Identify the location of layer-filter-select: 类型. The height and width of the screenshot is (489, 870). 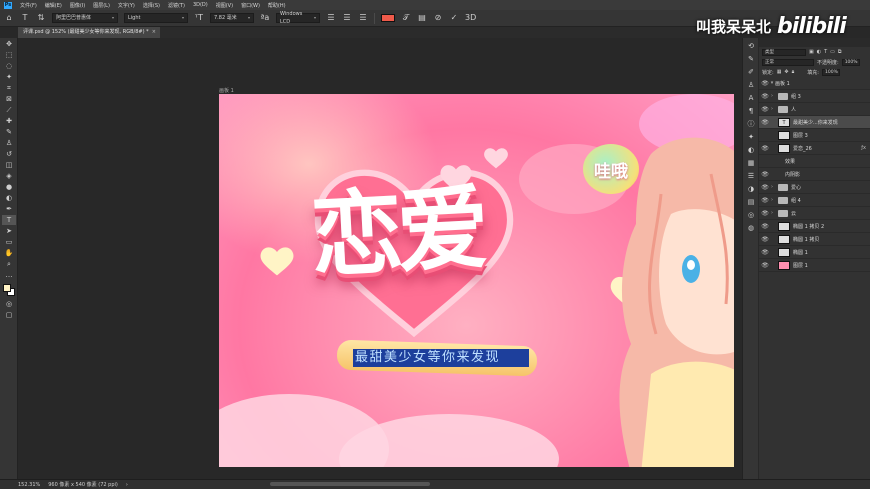
(784, 52).